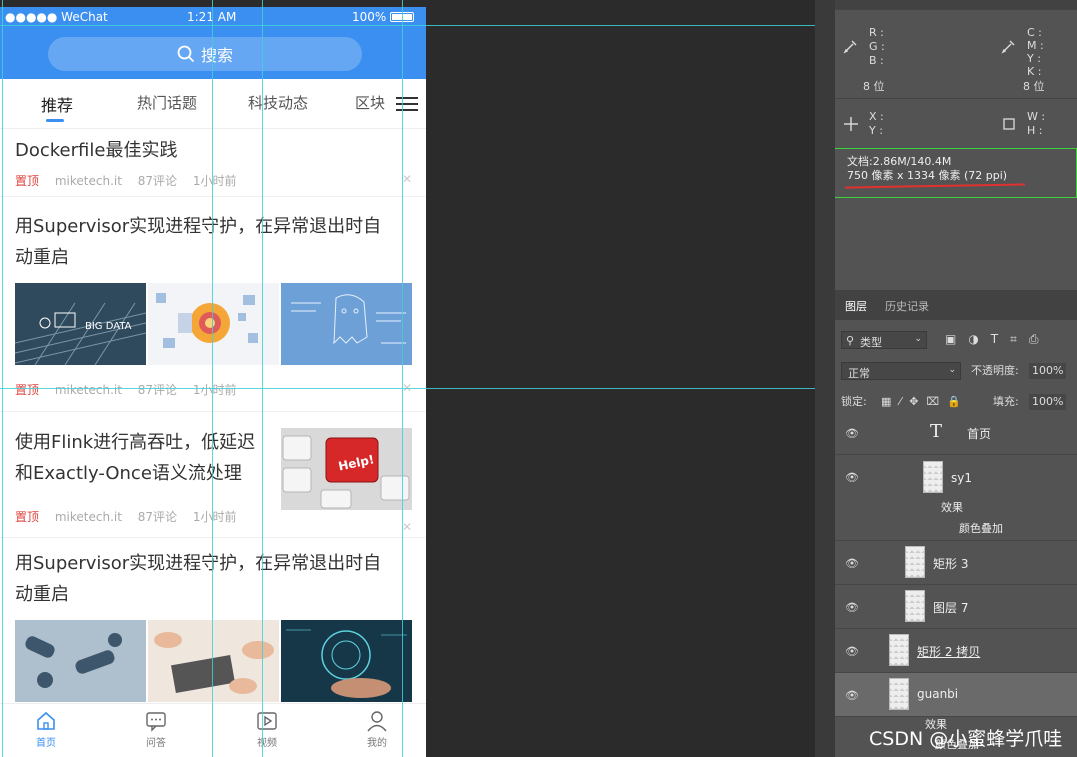 The height and width of the screenshot is (757, 1077). What do you see at coordinates (1008, 47) in the screenshot?
I see `eyedropper-icon` at bounding box center [1008, 47].